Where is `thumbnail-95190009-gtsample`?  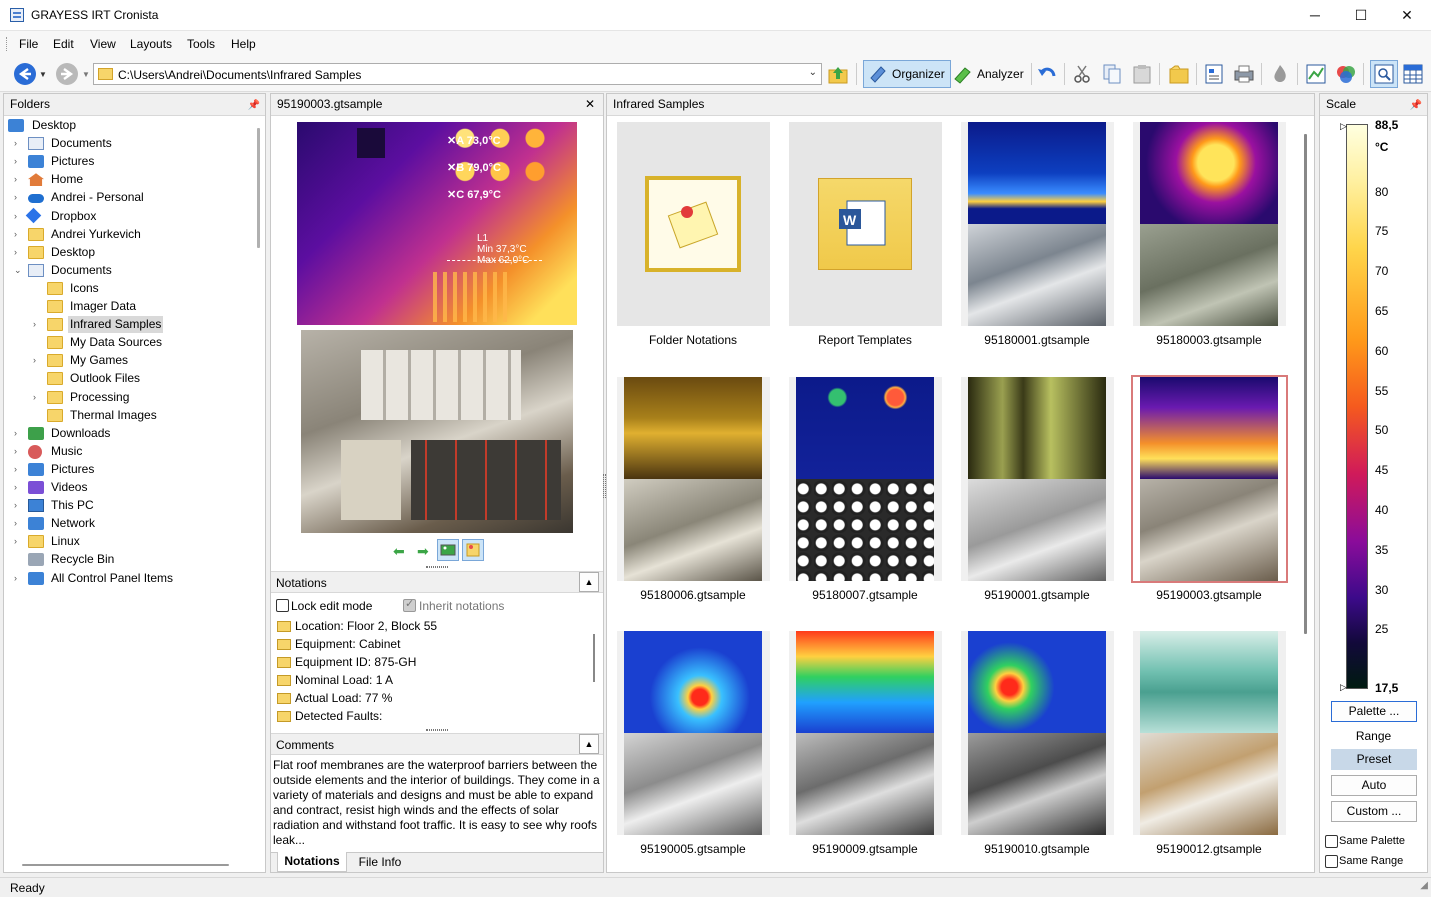
thumbnail-95190009-gtsample is located at coordinates (865, 733).